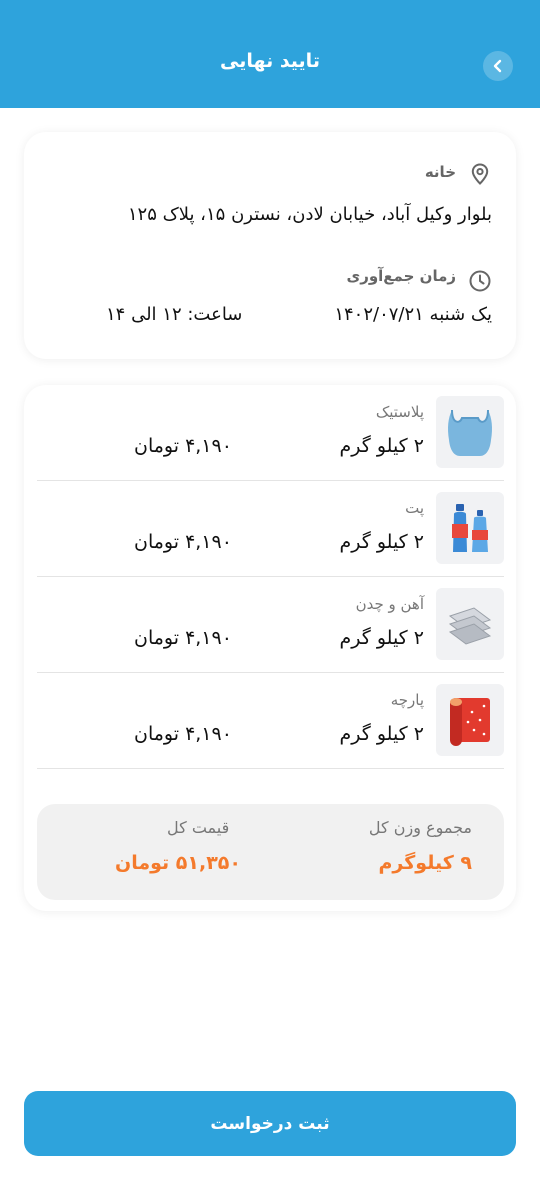 This screenshot has height=1200, width=540. What do you see at coordinates (470, 528) in the screenshot?
I see `pet-bottles-icon` at bounding box center [470, 528].